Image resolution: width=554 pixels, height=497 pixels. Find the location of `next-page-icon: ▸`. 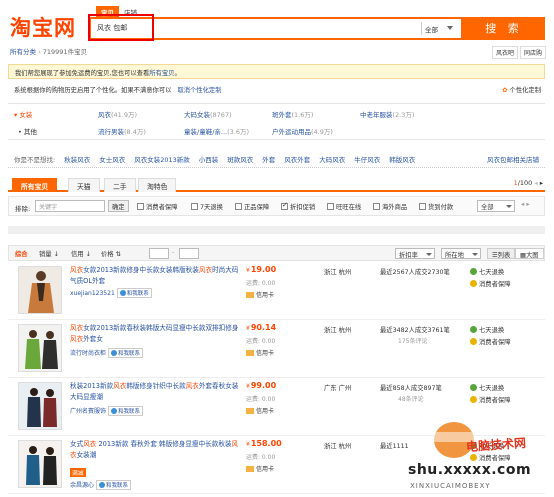

next-page-icon: ▸ is located at coordinates (541, 183).